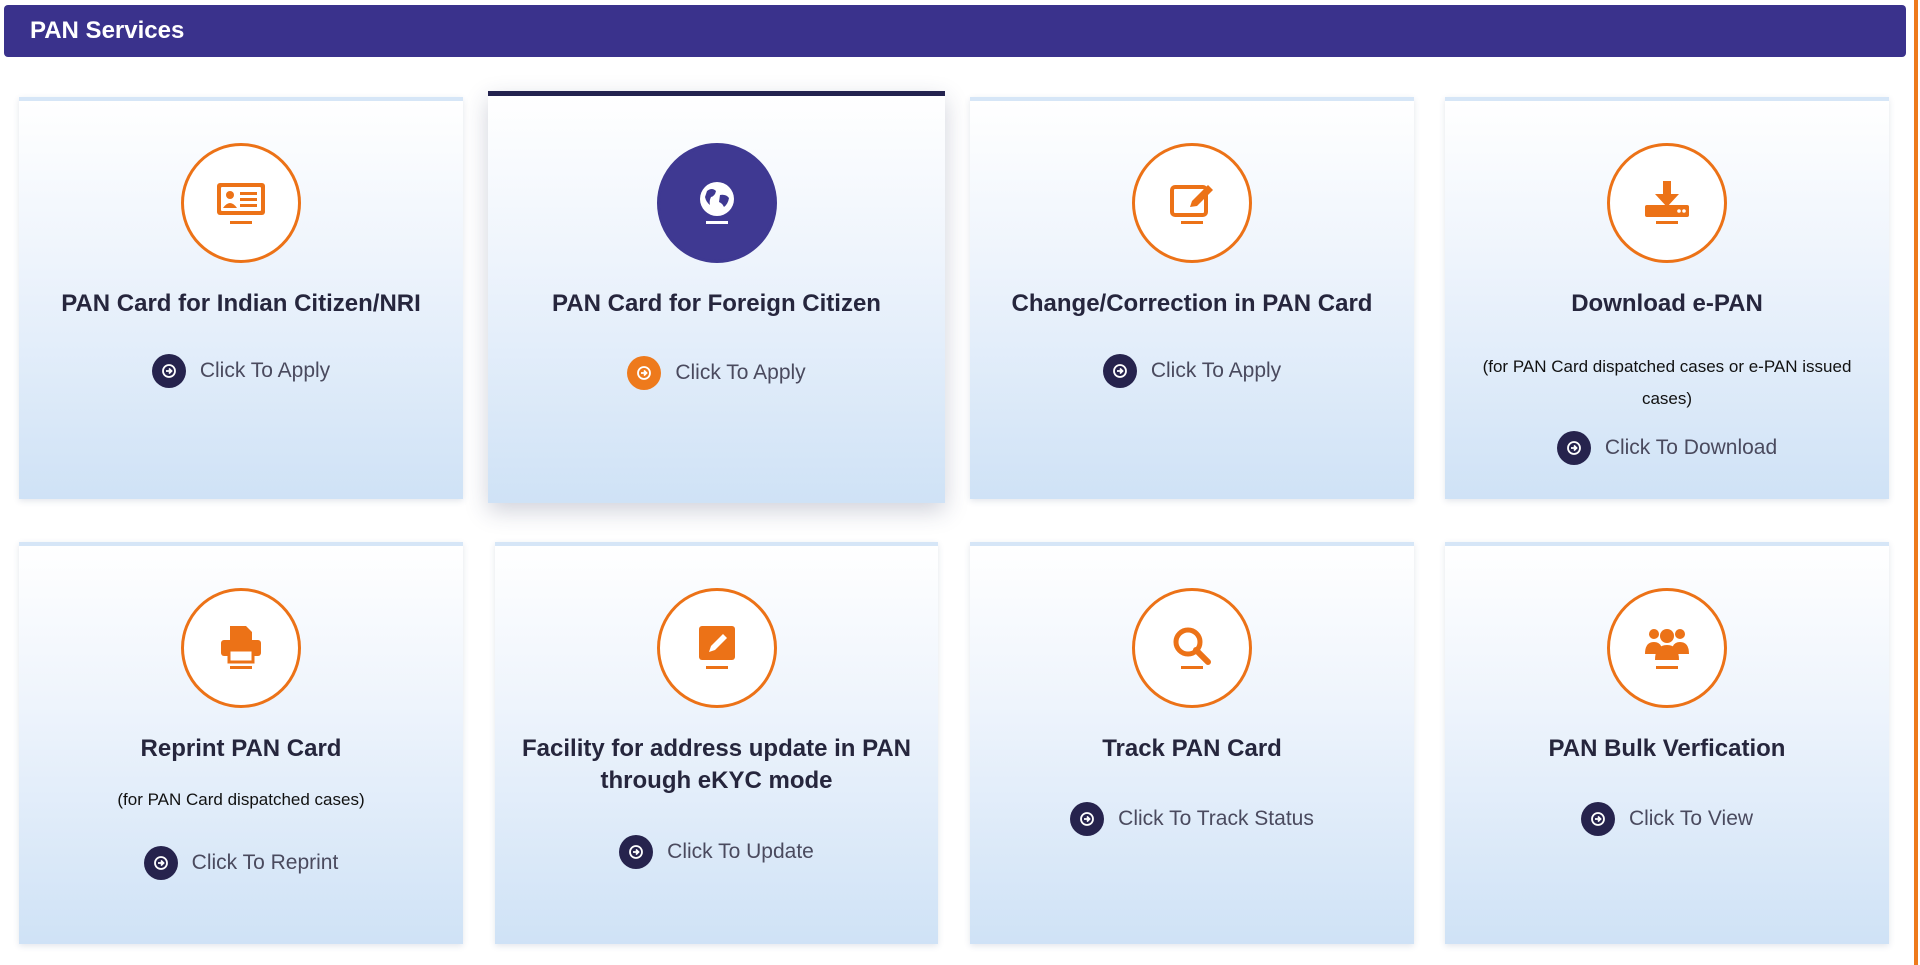 The image size is (1920, 965). Describe the element at coordinates (1667, 303) in the screenshot. I see `card-title: Download e-PAN` at that location.